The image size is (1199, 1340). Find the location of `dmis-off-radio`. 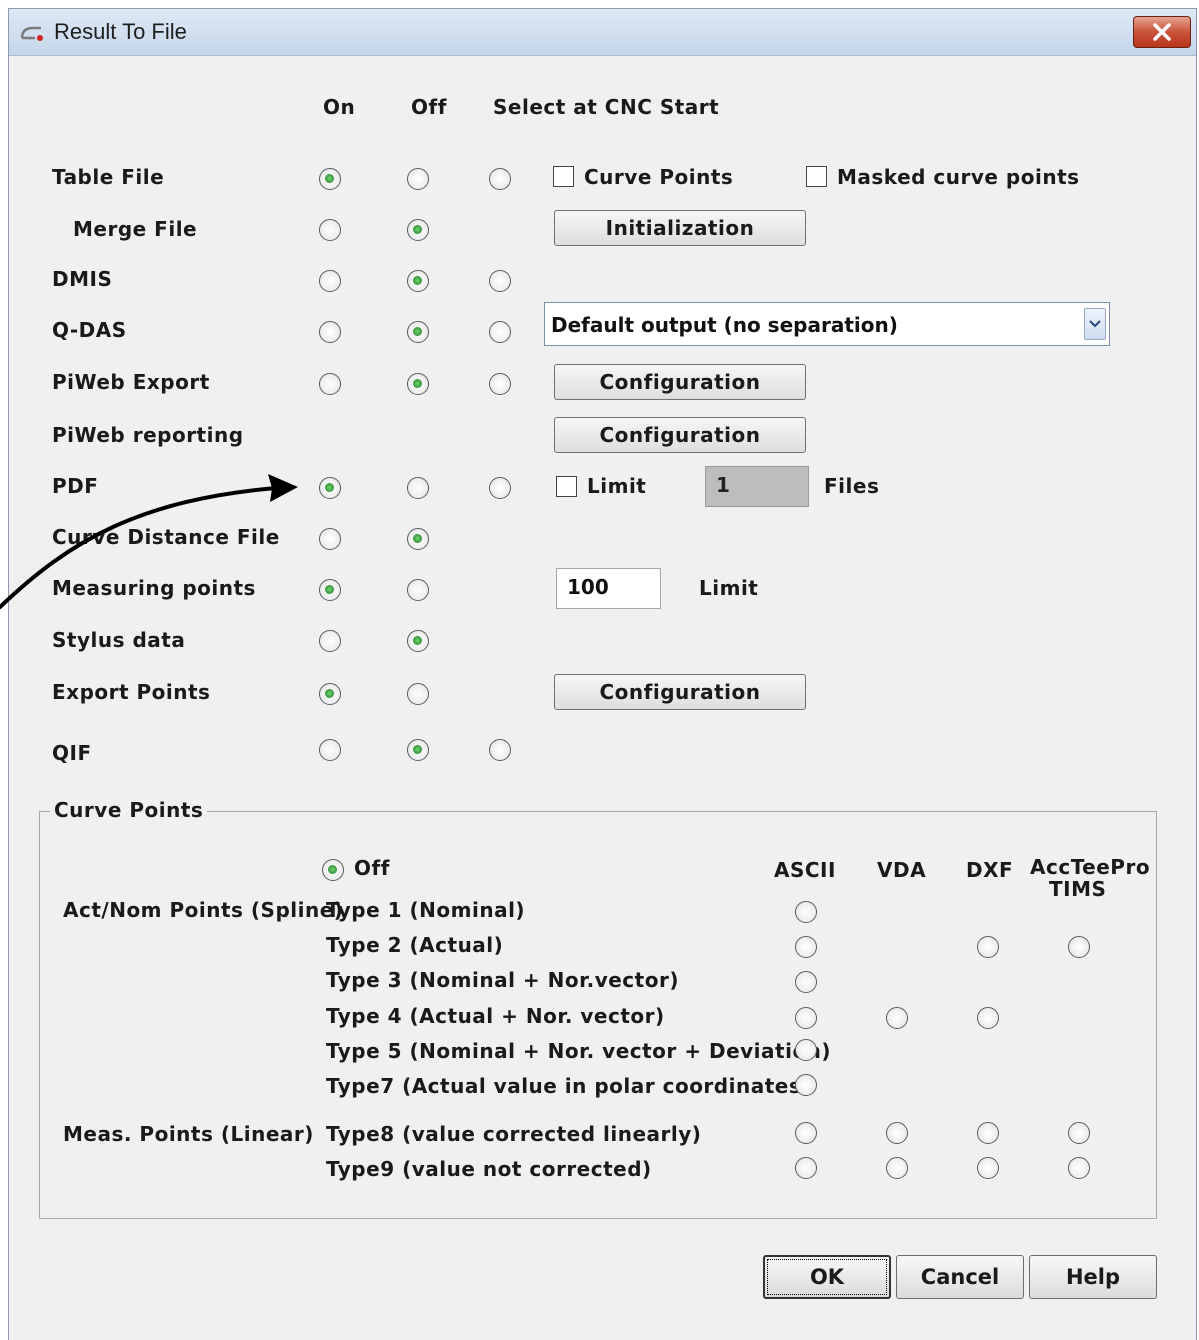

dmis-off-radio is located at coordinates (418, 281).